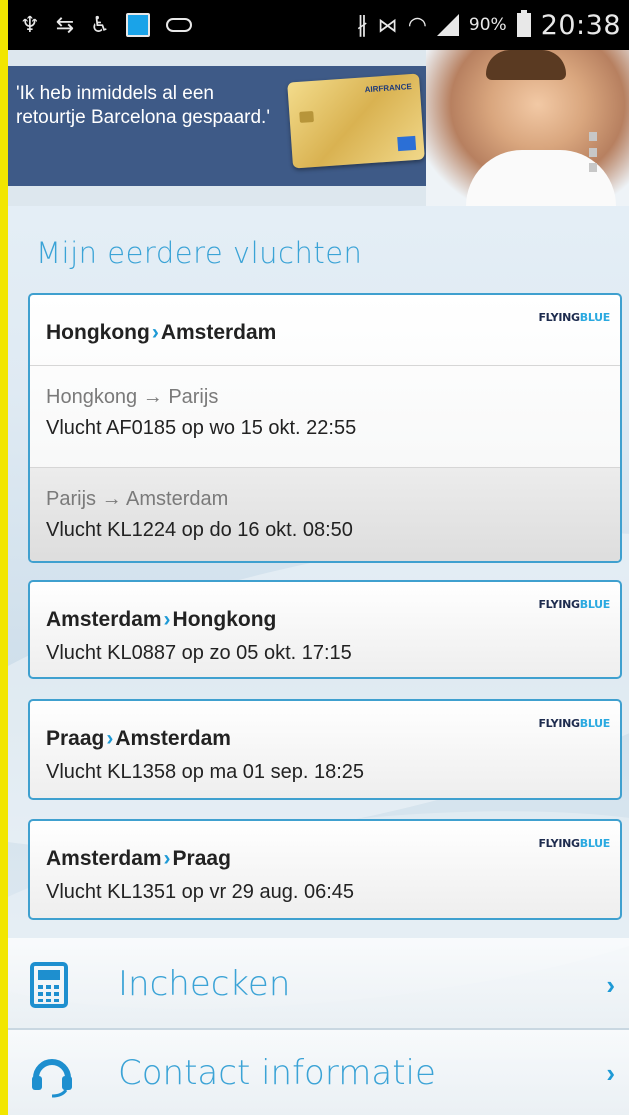 The width and height of the screenshot is (629, 1115). What do you see at coordinates (407, 143) in the screenshot?
I see `amex-logo-icon` at bounding box center [407, 143].